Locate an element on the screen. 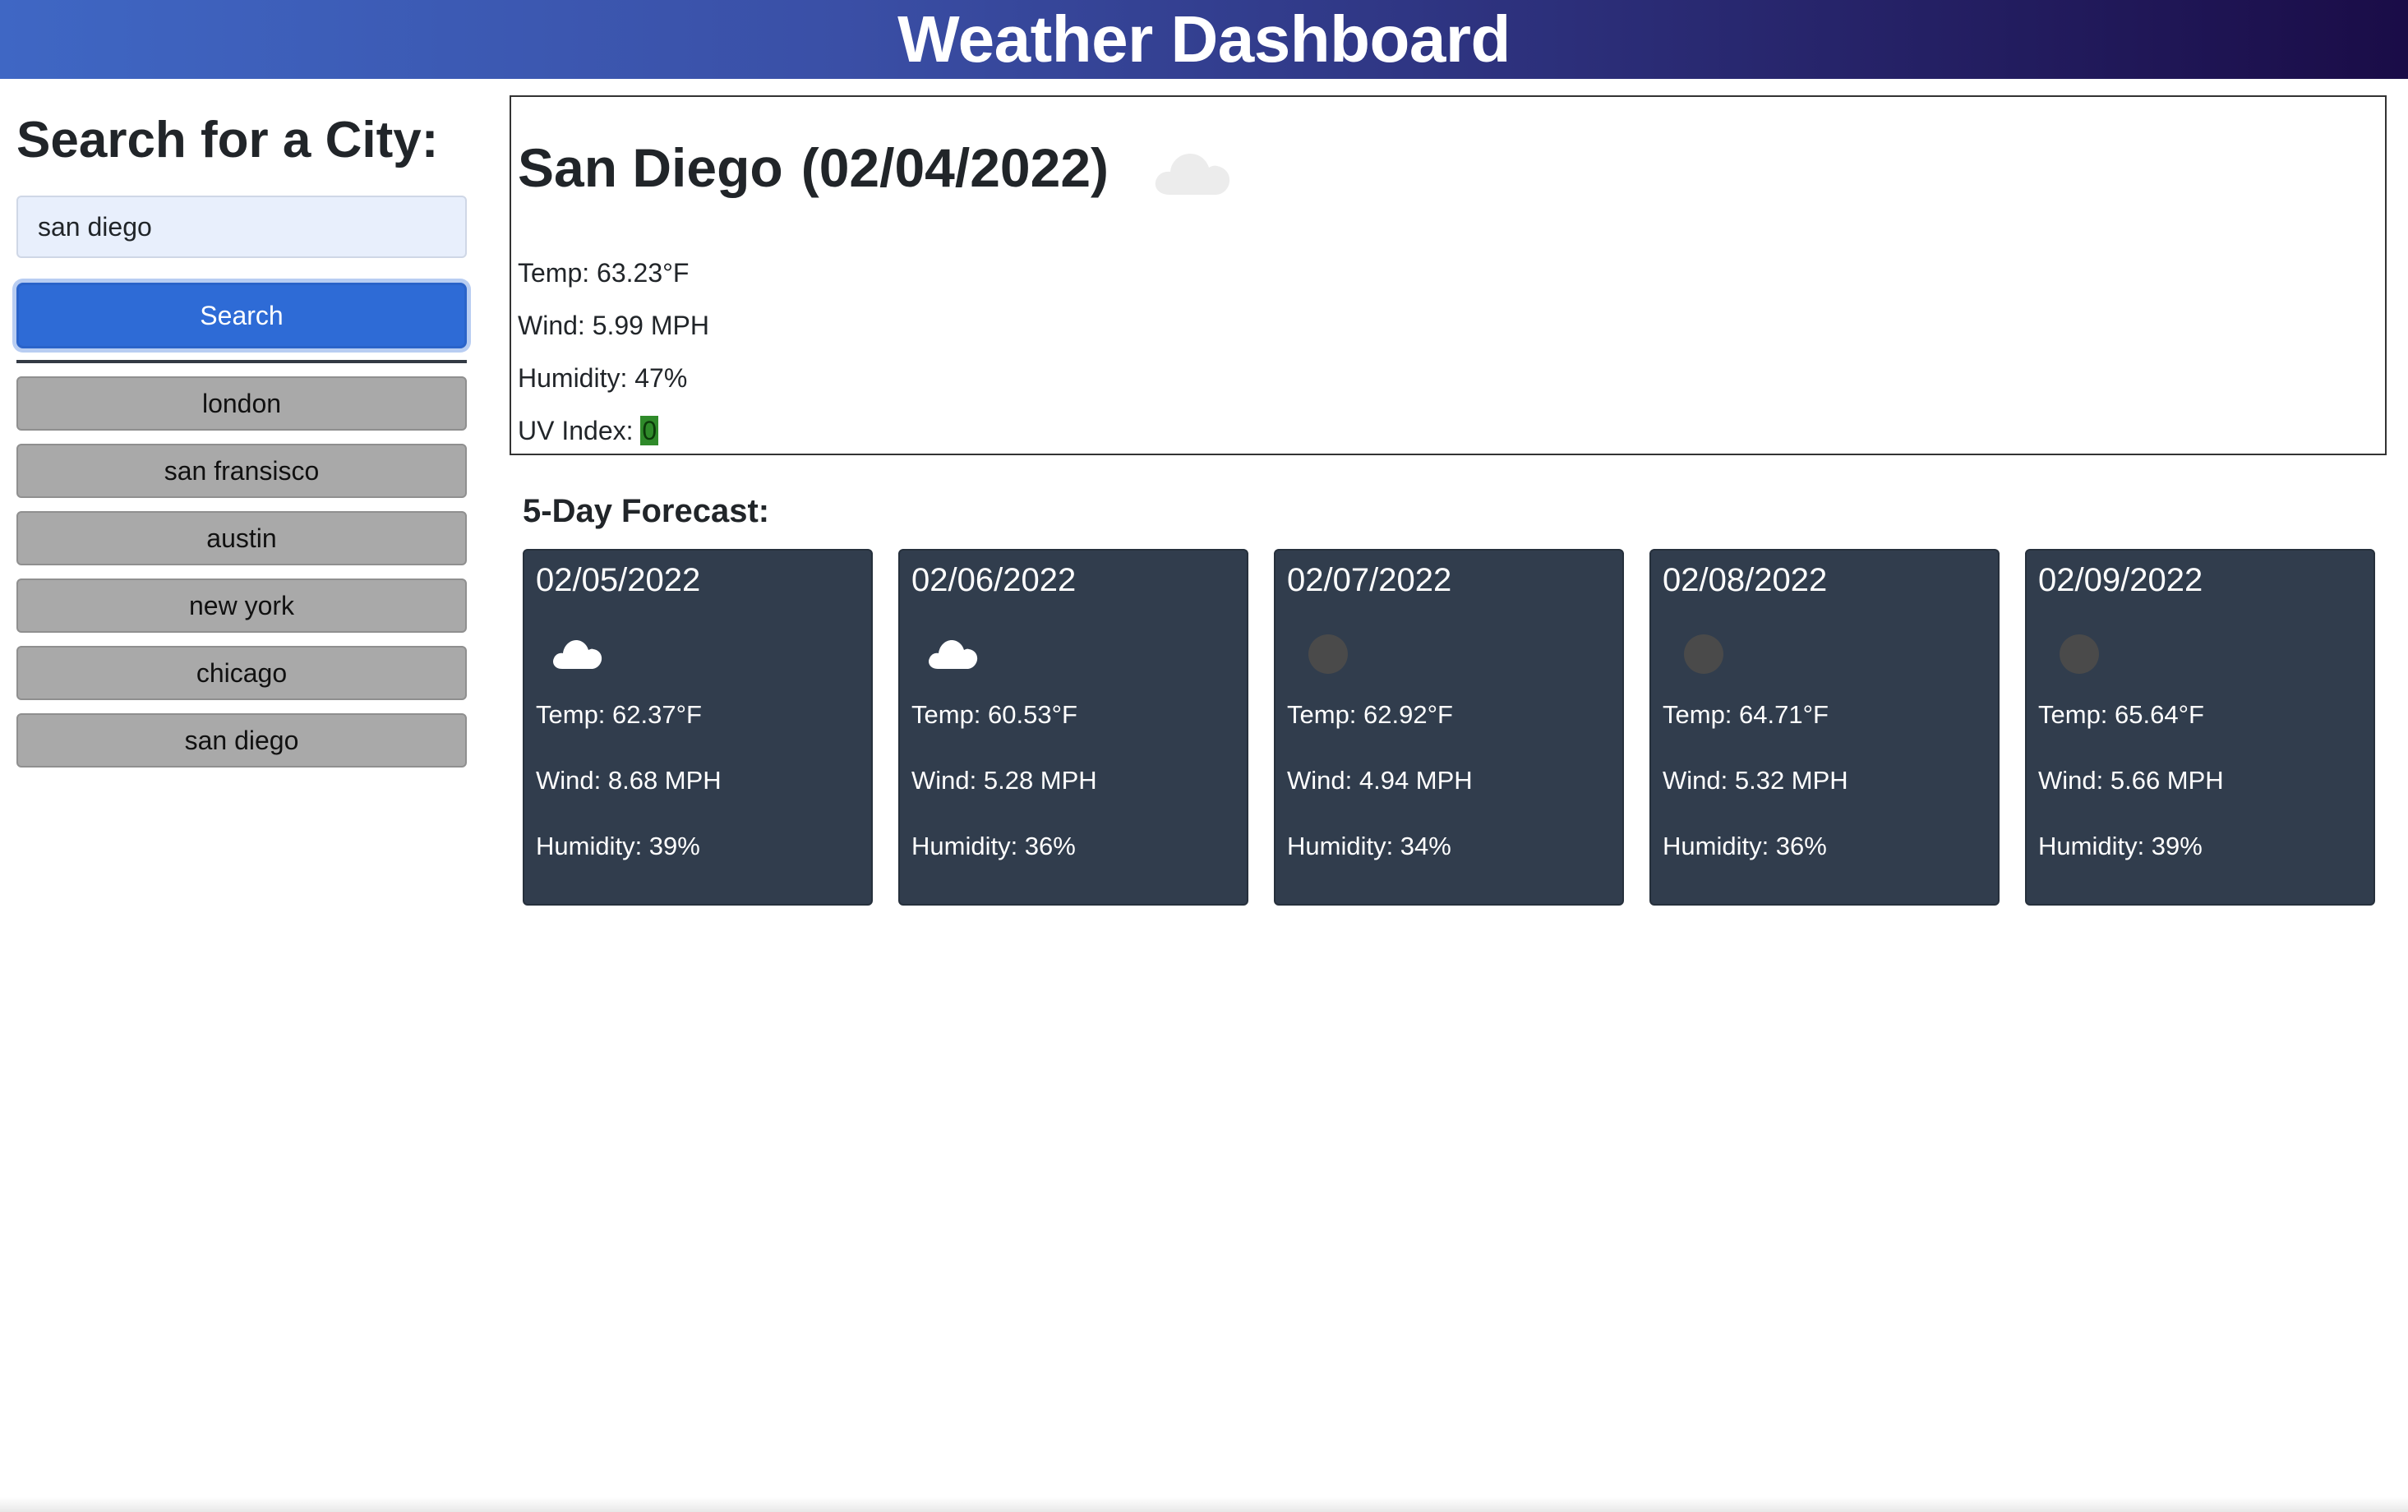 The height and width of the screenshot is (1512, 2408). current-uv-index: UV Index: 0 is located at coordinates (588, 431).